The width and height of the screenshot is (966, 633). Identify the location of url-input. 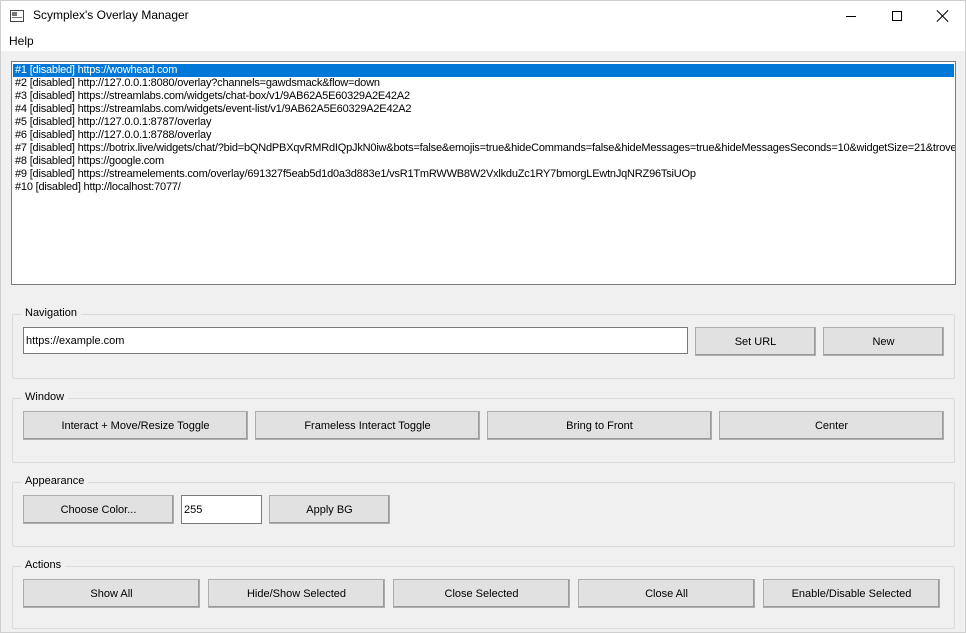
(355, 340).